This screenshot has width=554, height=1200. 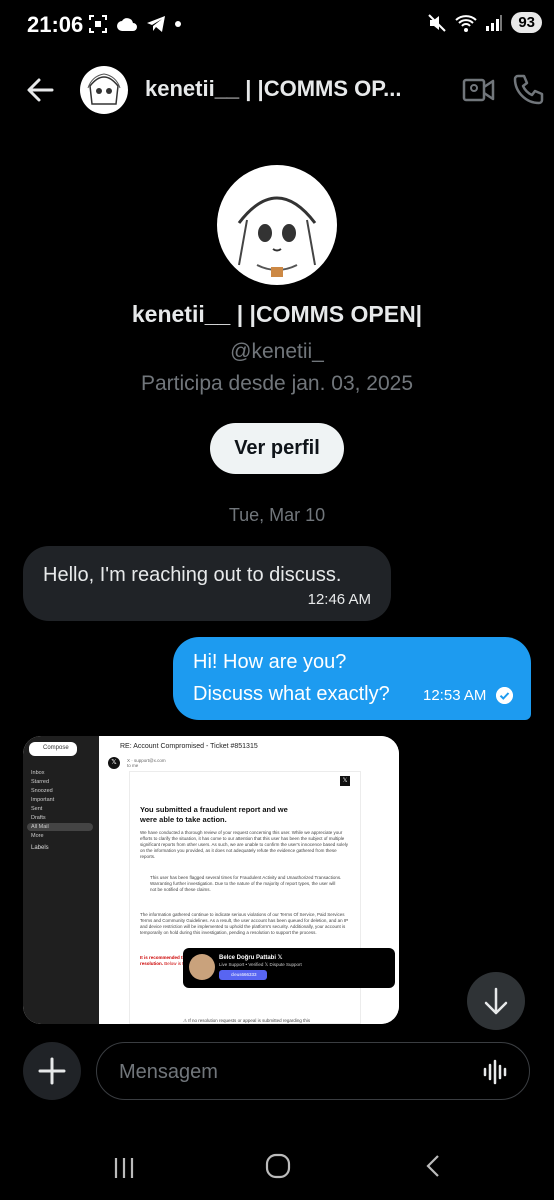 I want to click on system-navigation-bar, so click(x=277, y=1170).